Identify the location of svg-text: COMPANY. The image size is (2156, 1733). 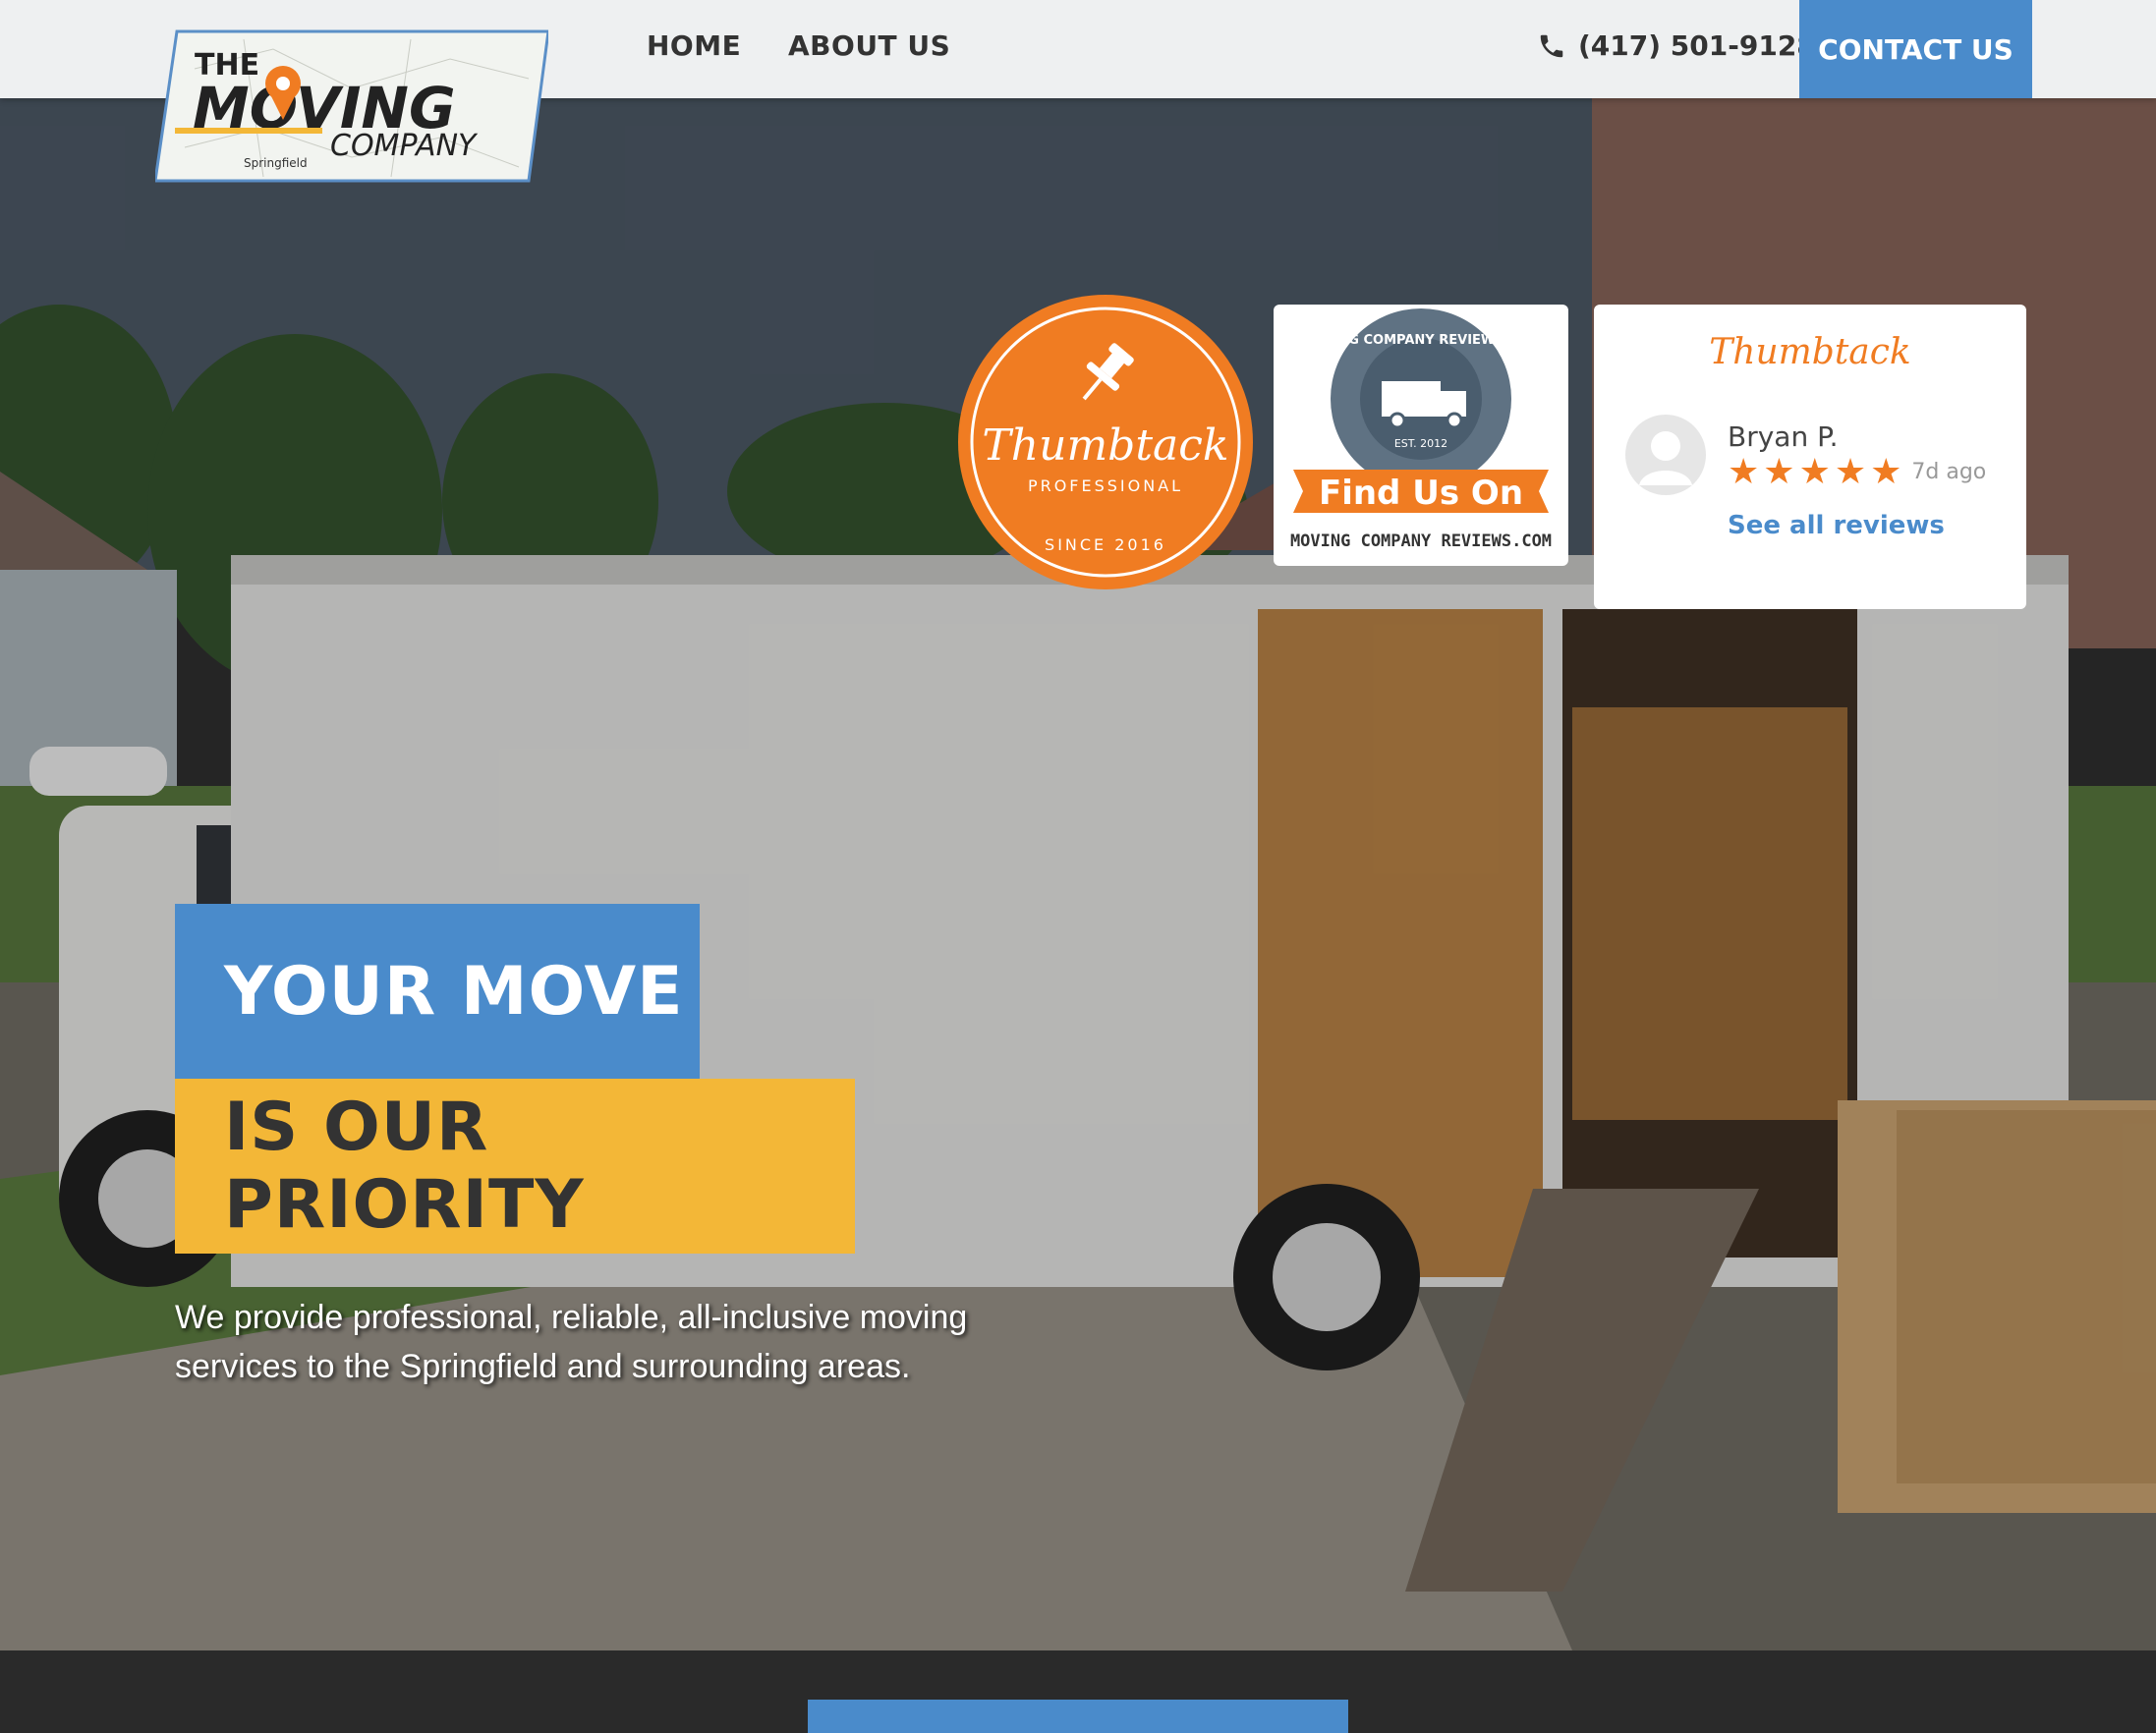
(404, 146).